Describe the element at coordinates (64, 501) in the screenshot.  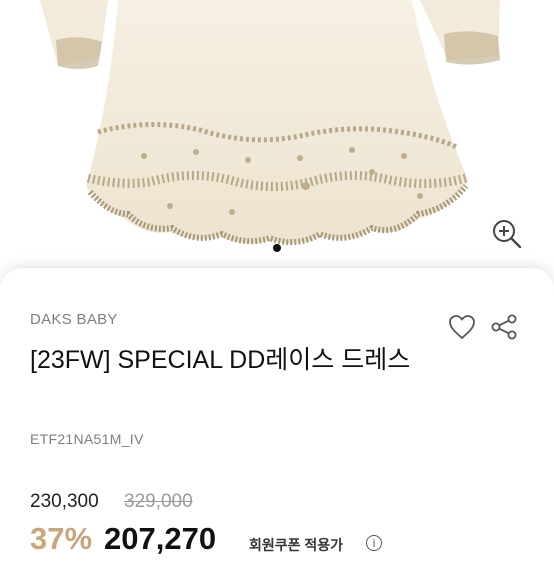
I see `sale-price: 230,300` at that location.